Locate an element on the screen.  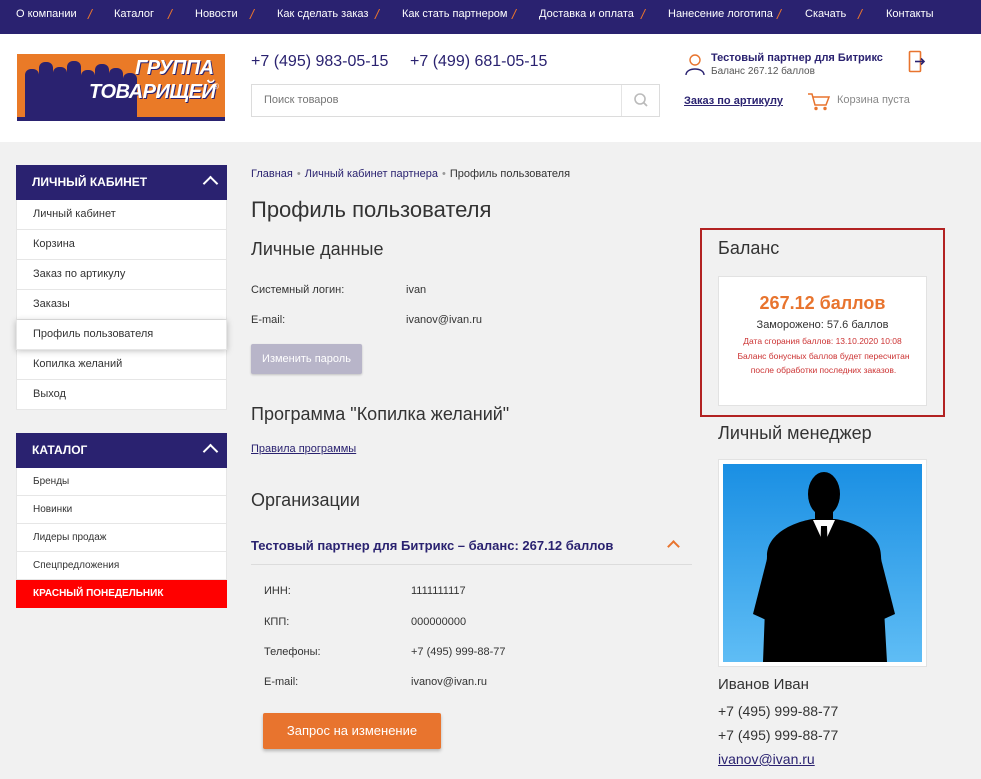
sidebar-item-cart: Корзина is located at coordinates (121, 245).